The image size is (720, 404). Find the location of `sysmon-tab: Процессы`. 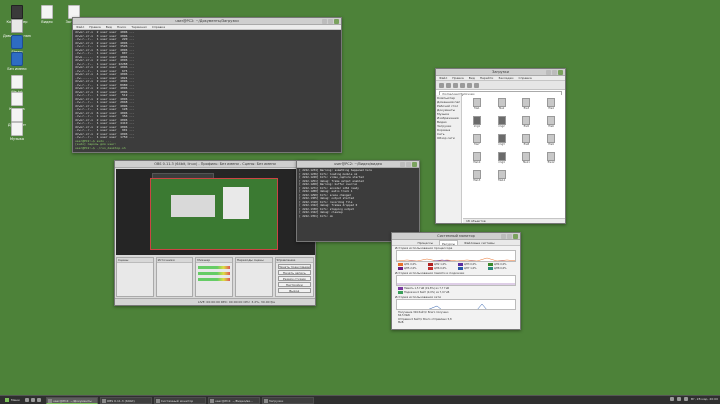

sysmon-tab: Процессы is located at coordinates (425, 242).